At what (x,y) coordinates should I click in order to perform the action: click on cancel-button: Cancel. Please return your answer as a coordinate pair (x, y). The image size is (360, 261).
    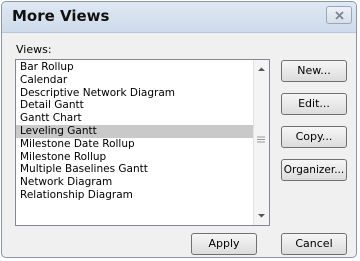
    Looking at the image, I should click on (314, 244).